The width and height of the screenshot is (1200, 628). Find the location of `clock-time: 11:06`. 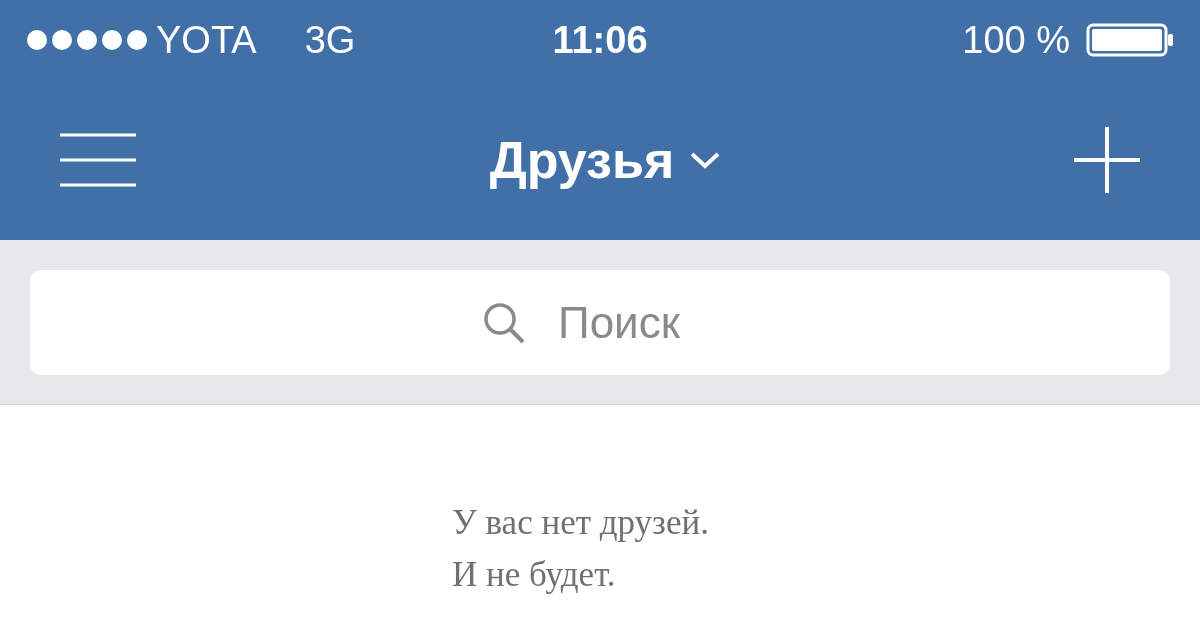

clock-time: 11:06 is located at coordinates (600, 40).